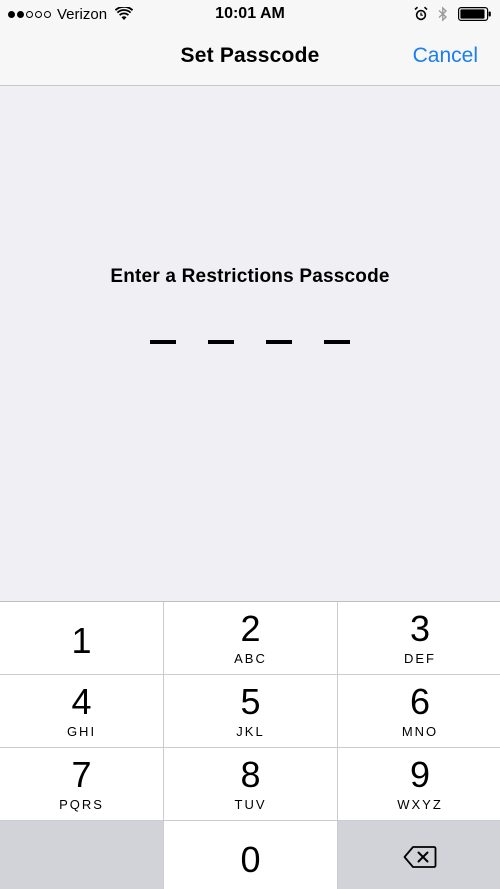 The image size is (500, 889). What do you see at coordinates (474, 14) in the screenshot?
I see `battery-icon` at bounding box center [474, 14].